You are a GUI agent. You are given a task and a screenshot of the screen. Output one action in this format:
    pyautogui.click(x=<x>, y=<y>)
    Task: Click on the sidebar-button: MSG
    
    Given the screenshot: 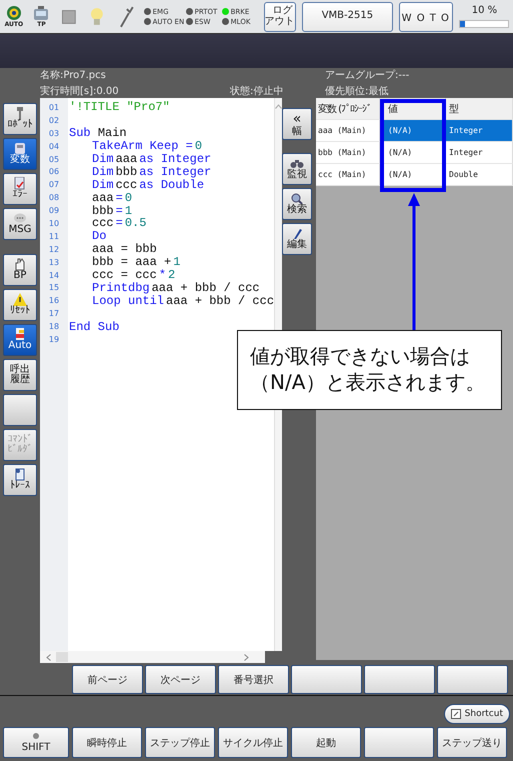 What is the action you would take?
    pyautogui.click(x=20, y=224)
    